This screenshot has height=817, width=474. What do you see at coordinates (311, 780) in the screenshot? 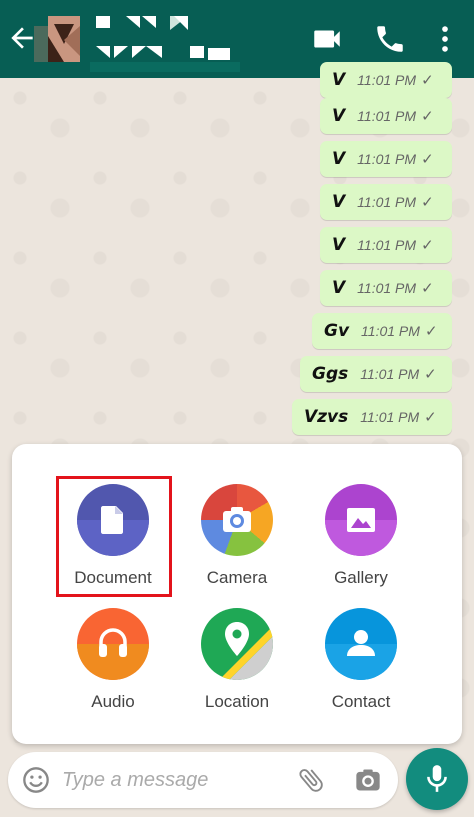
I see `attach-icon` at bounding box center [311, 780].